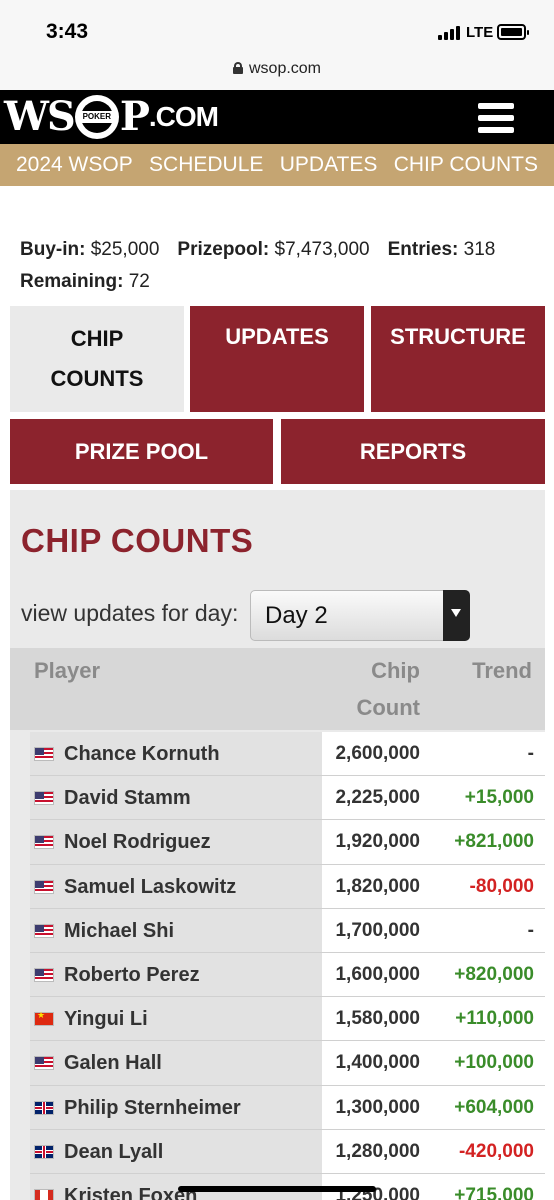 This screenshot has width=554, height=1200. Describe the element at coordinates (496, 1151) in the screenshot. I see `trend-value: -420,000` at that location.